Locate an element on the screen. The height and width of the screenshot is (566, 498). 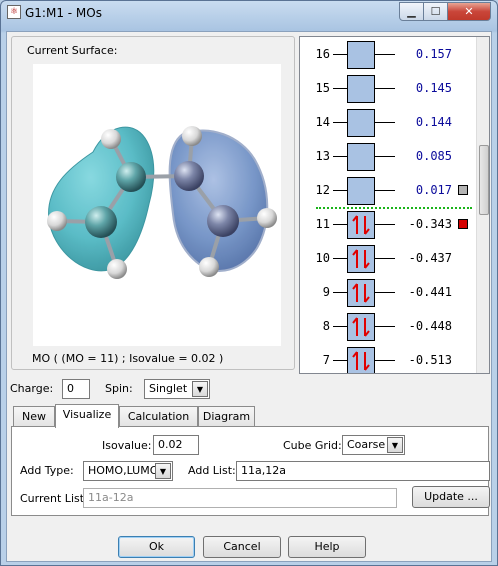
current-surface-label: Current Surface: is located at coordinates (72, 50).